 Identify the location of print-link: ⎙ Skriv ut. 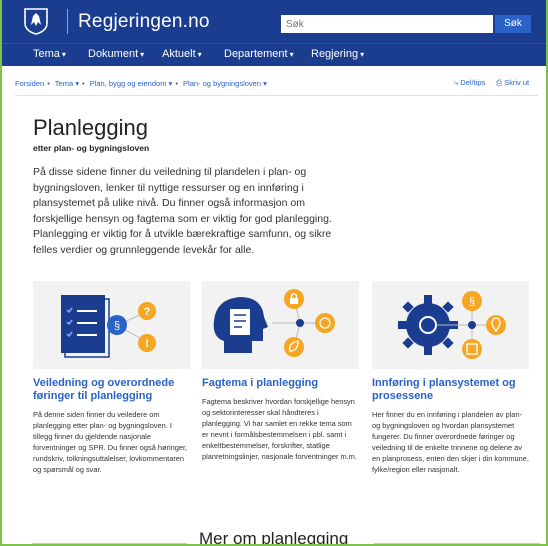
(512, 83).